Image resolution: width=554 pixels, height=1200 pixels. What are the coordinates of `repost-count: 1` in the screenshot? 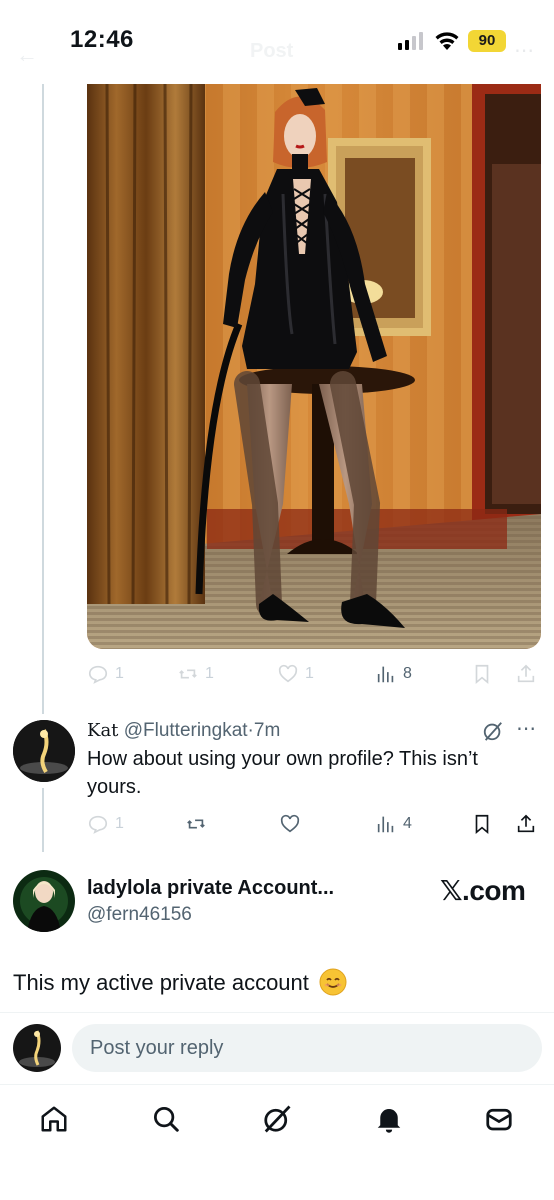 It's located at (209, 673).